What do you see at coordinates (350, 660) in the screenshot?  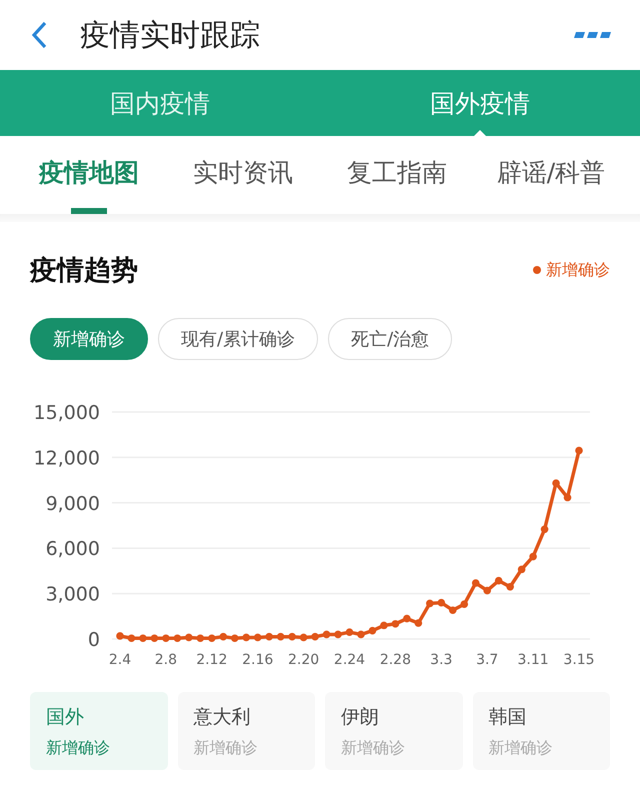 I see `x-axis-label: 2.24` at bounding box center [350, 660].